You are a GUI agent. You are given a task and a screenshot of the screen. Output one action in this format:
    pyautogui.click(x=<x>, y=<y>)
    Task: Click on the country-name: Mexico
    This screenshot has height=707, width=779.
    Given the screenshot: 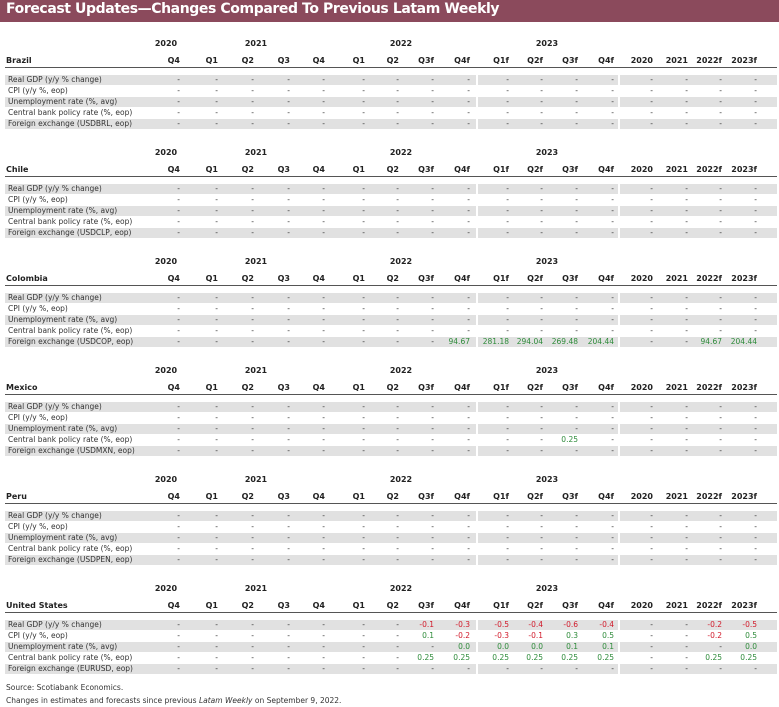 What is the action you would take?
    pyautogui.click(x=22, y=387)
    